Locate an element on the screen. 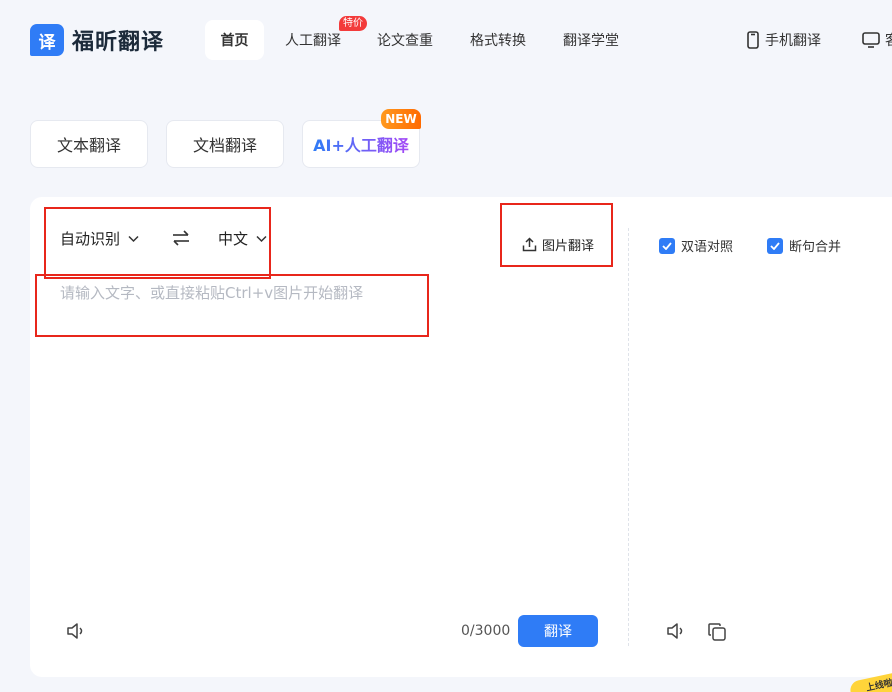  tab-text-translation: 文本翻译 is located at coordinates (89, 144).